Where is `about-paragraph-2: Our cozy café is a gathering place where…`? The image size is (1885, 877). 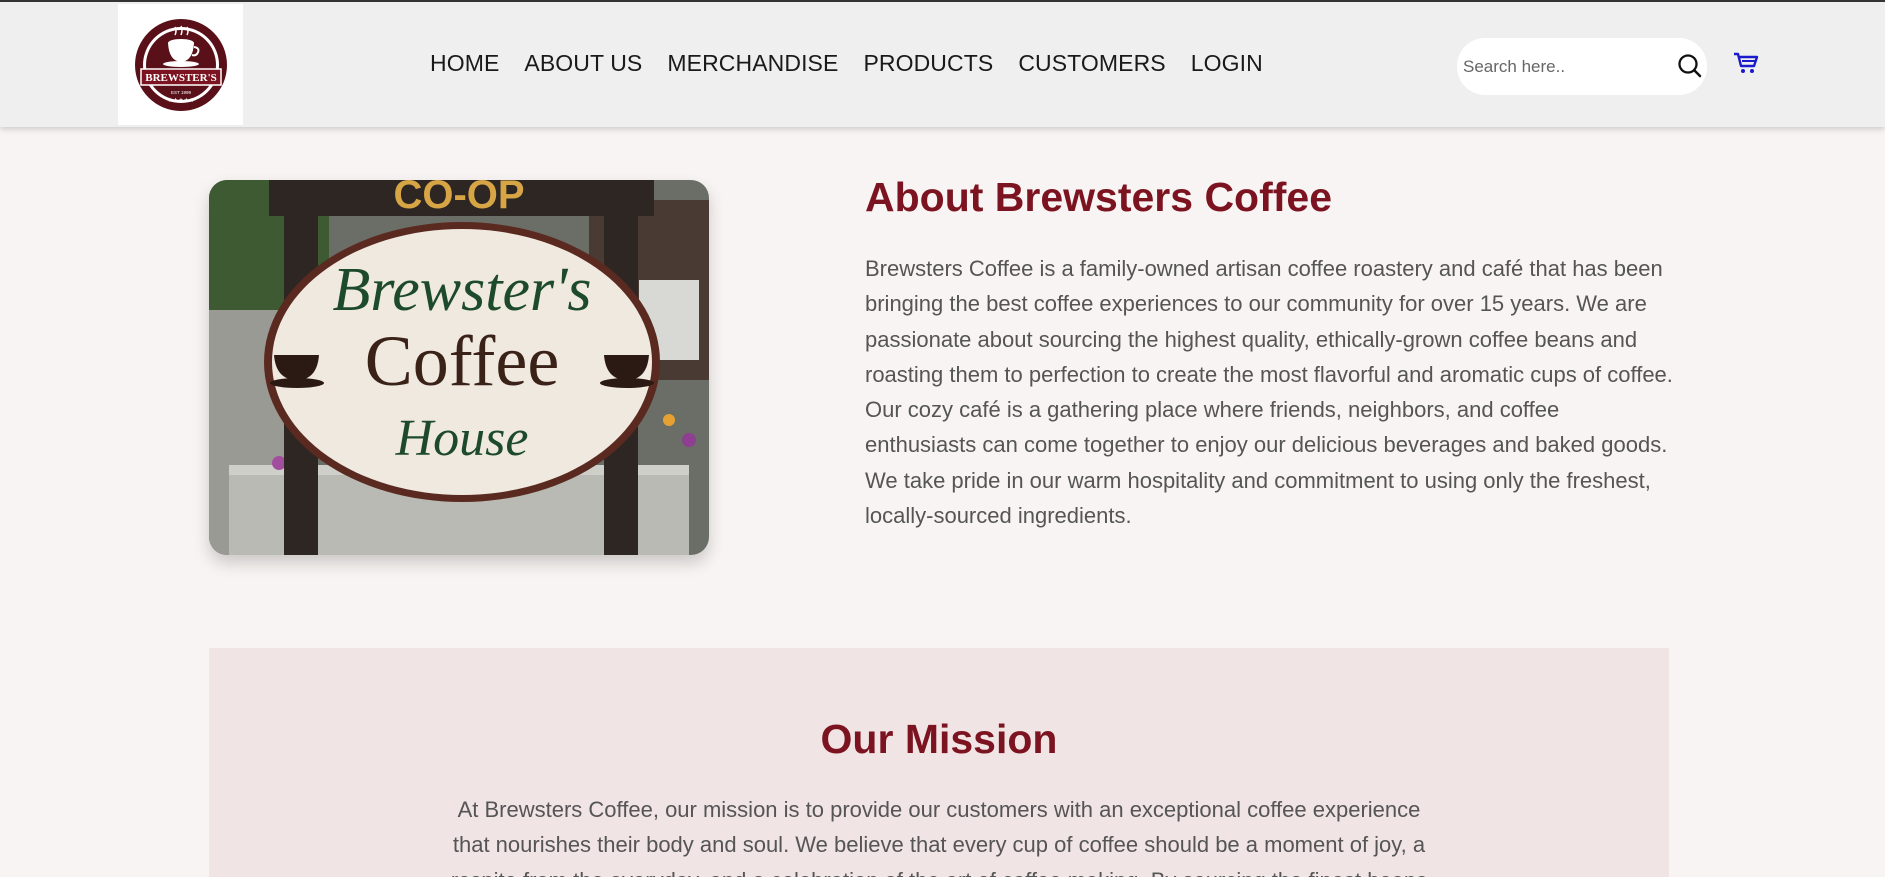
about-paragraph-2: Our cozy café is a gathering place where… is located at coordinates (1266, 463).